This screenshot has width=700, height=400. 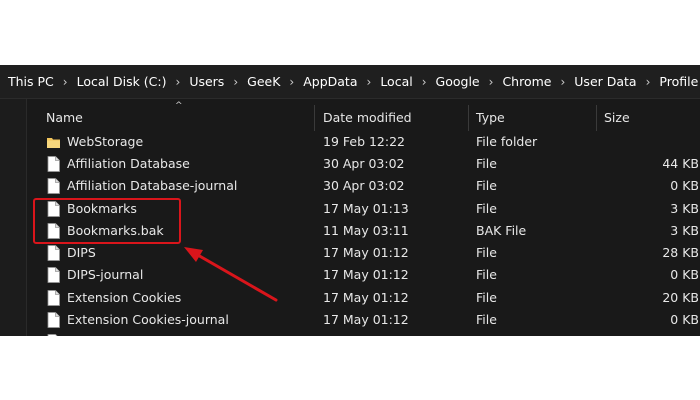 What do you see at coordinates (231, 274) in the screenshot?
I see `annotation-arrow-icon` at bounding box center [231, 274].